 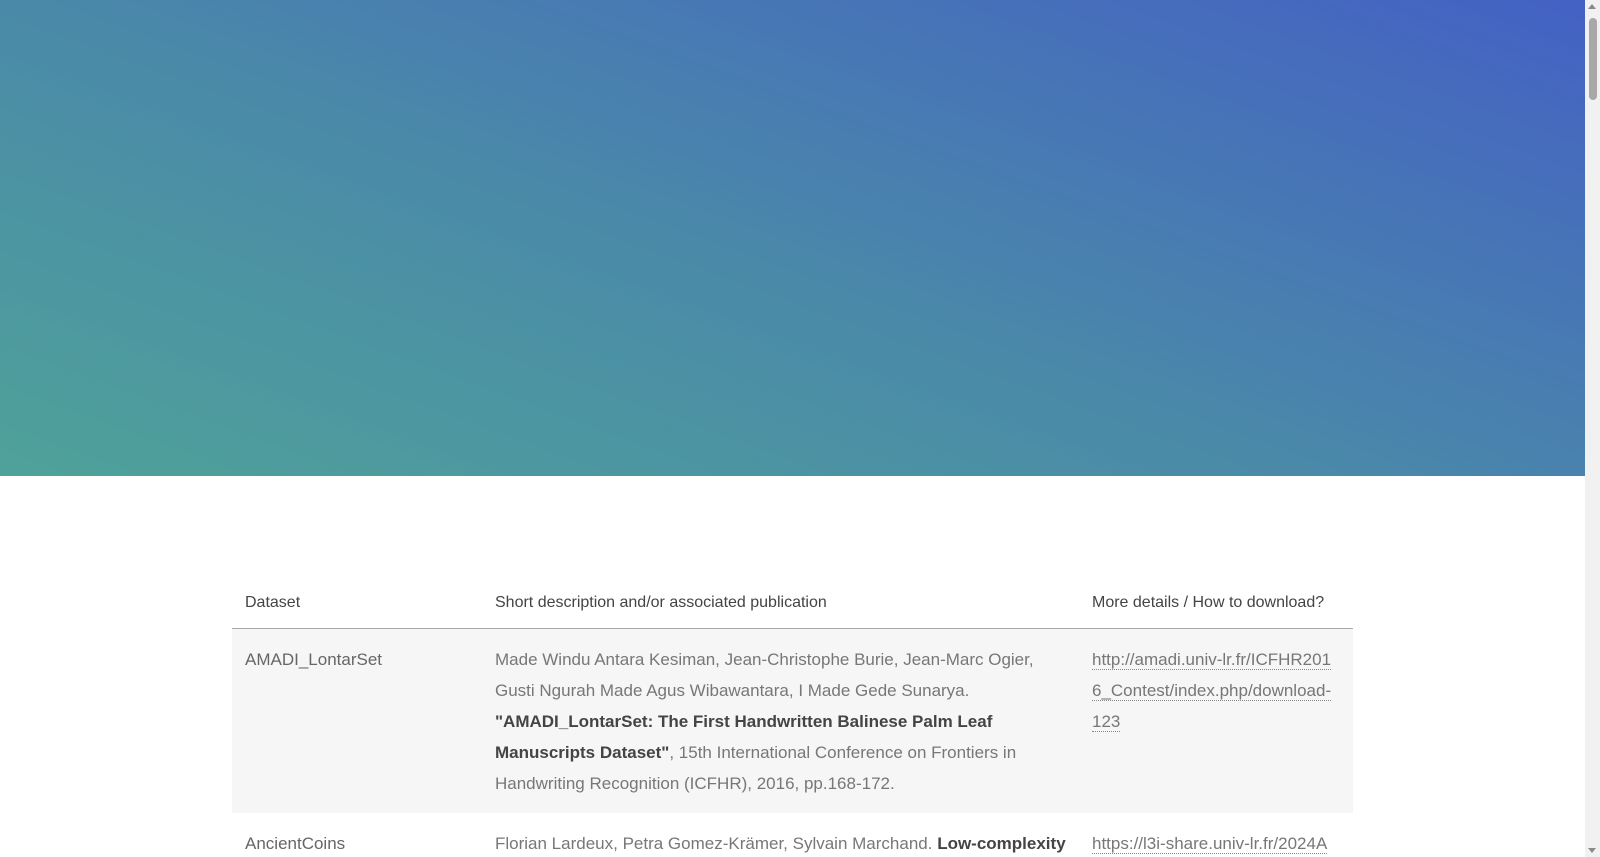 What do you see at coordinates (1216, 605) in the screenshot?
I see `column-header-details: More details / How to download?` at bounding box center [1216, 605].